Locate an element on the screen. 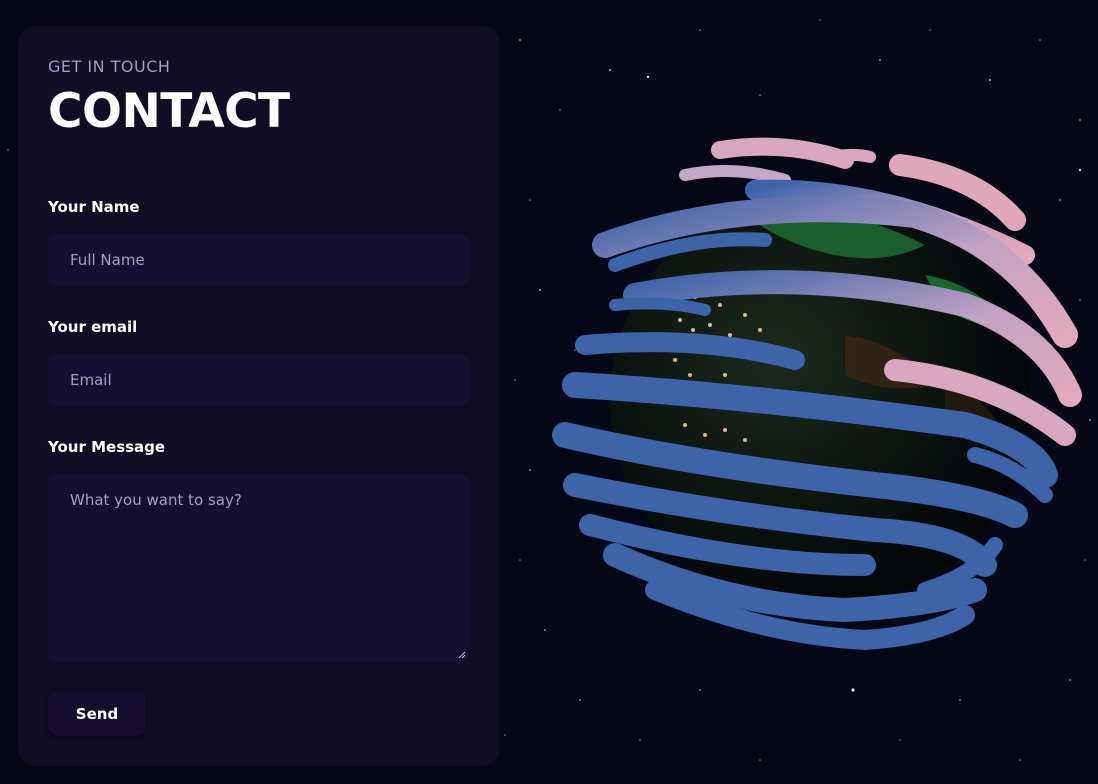 The height and width of the screenshot is (784, 1098). message-label: Your Message is located at coordinates (107, 447).